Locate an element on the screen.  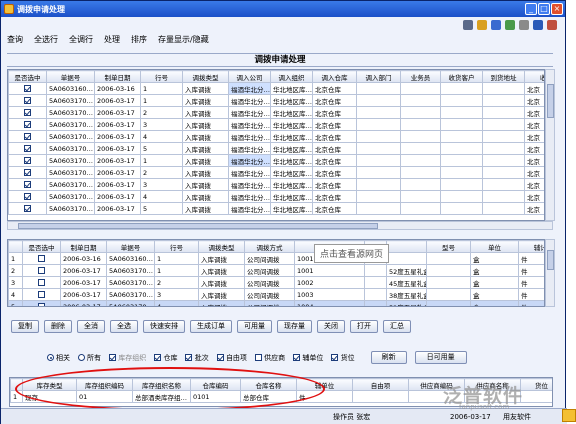
stock-col-header: 库存组织编码 is located at coordinates (104, 384).